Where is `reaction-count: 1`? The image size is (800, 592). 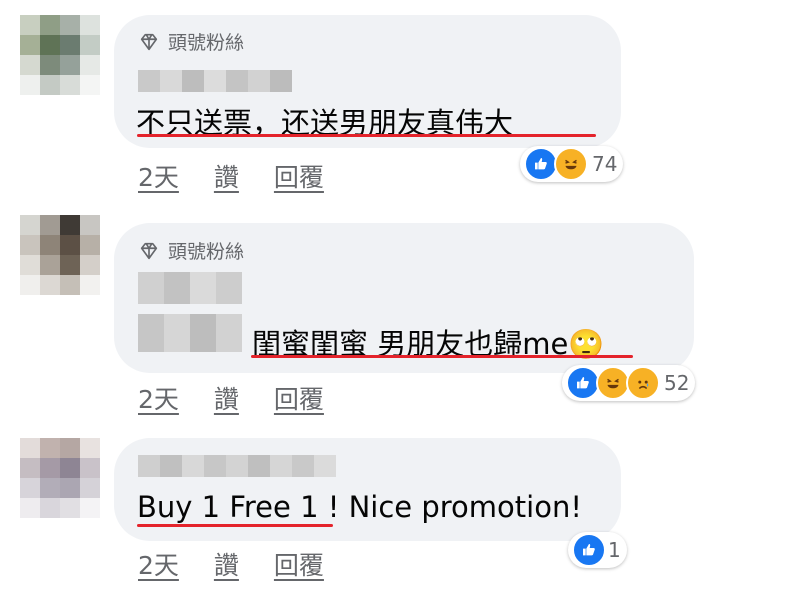 reaction-count: 1 is located at coordinates (614, 550).